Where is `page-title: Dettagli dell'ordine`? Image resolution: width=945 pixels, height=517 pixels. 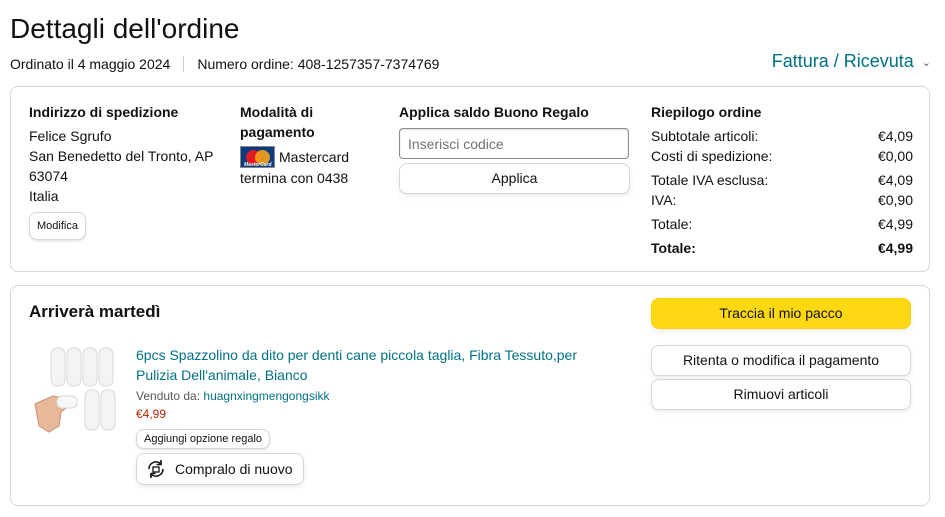
page-title: Dettagli dell'ordine is located at coordinates (125, 28).